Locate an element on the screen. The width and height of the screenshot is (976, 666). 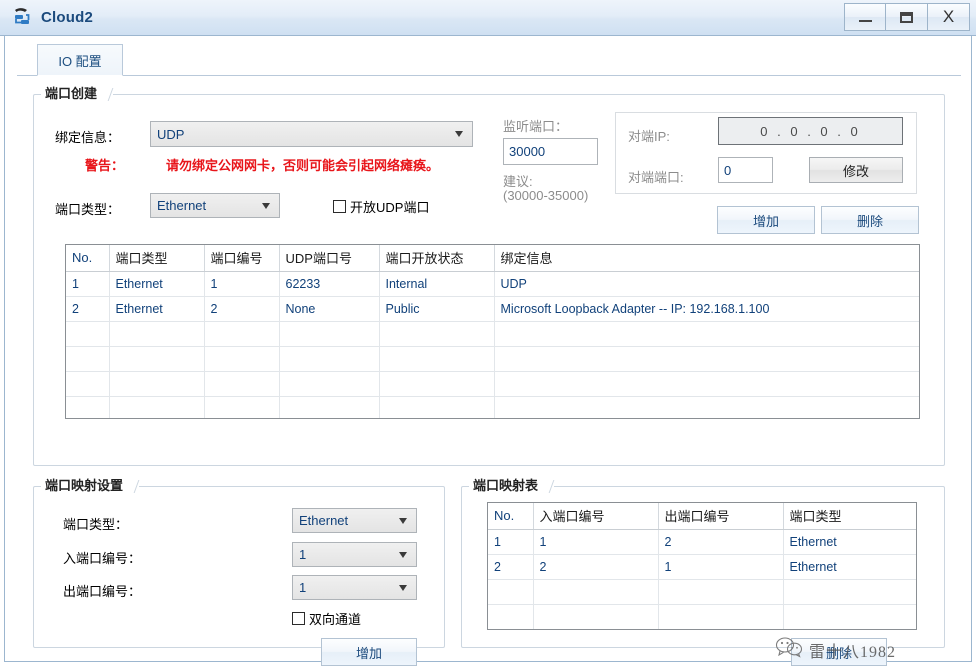
table-cell: UDP is located at coordinates (706, 284).